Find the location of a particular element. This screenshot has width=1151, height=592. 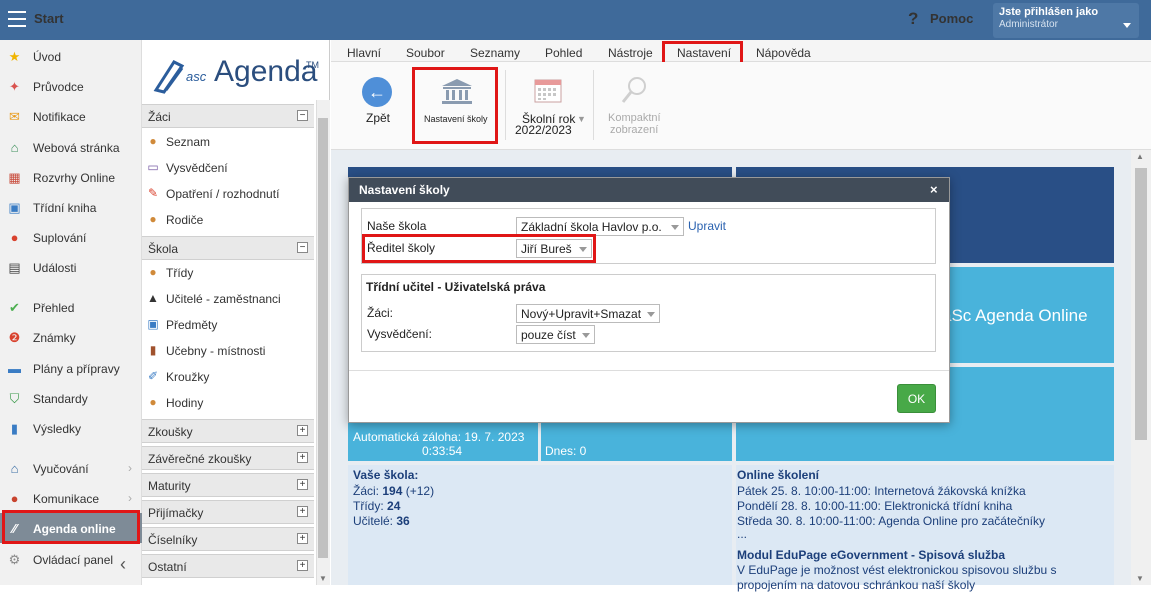

grade-icon: ❷ is located at coordinates (14, 337).